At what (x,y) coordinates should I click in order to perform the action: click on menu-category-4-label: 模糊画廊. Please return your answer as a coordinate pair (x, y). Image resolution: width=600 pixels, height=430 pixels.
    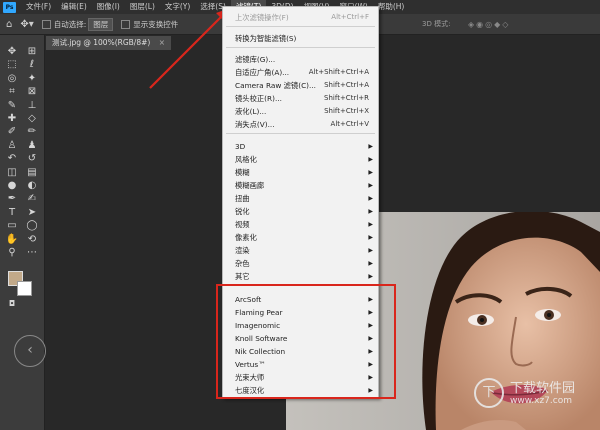
    Looking at the image, I should click on (250, 185).